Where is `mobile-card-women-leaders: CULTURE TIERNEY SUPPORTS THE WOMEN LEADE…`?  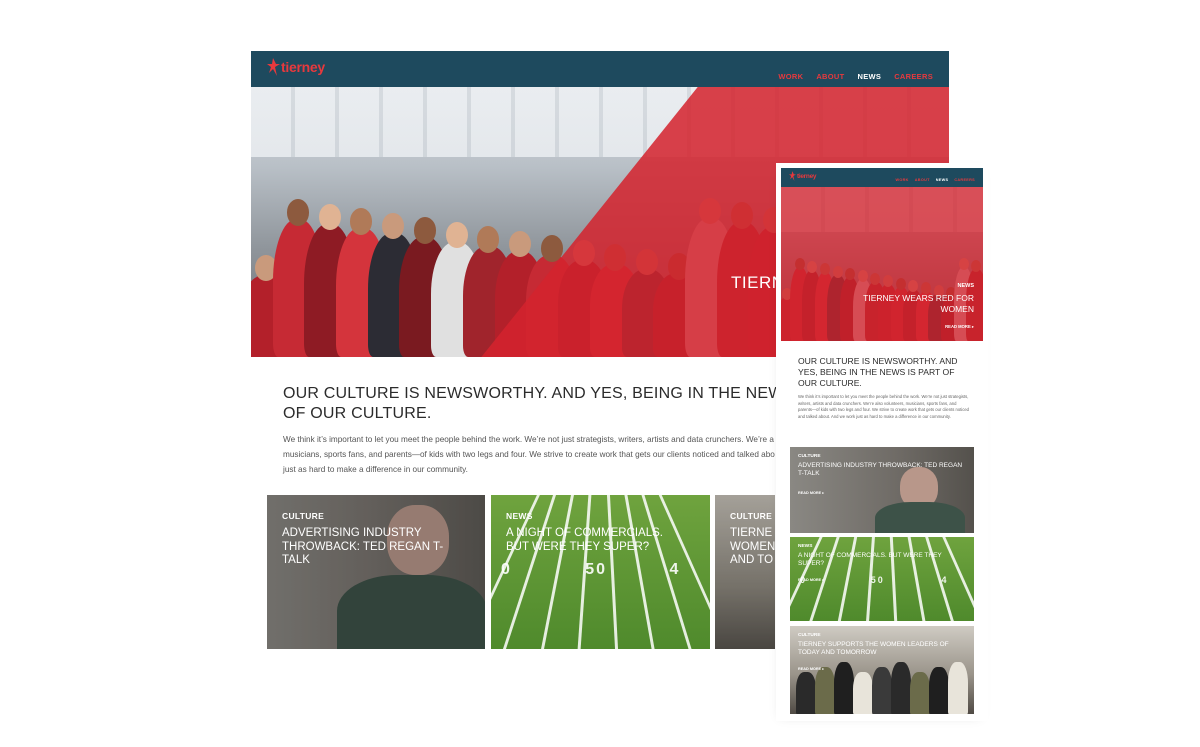 mobile-card-women-leaders: CULTURE TIERNEY SUPPORTS THE WOMEN LEADE… is located at coordinates (882, 670).